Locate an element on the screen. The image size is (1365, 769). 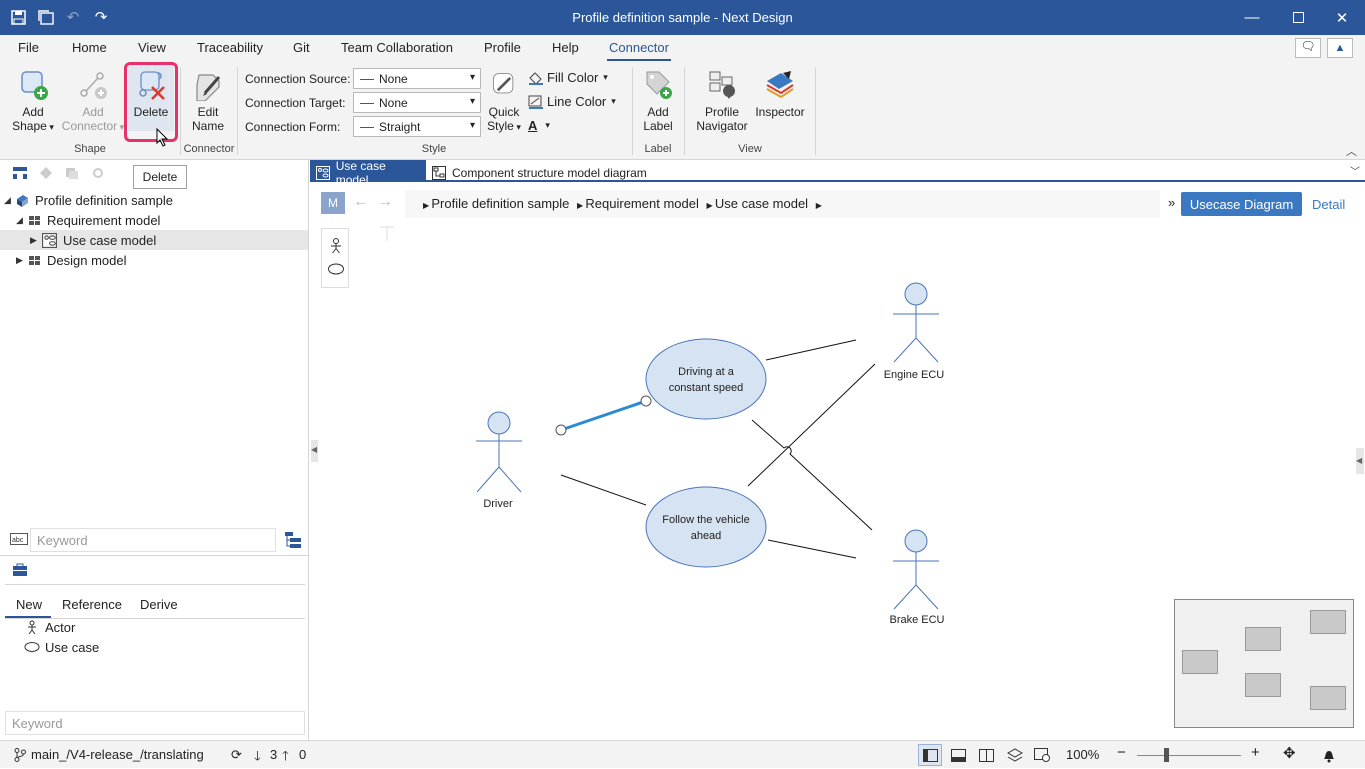
group-label-label: Label is located at coordinates (658, 149).